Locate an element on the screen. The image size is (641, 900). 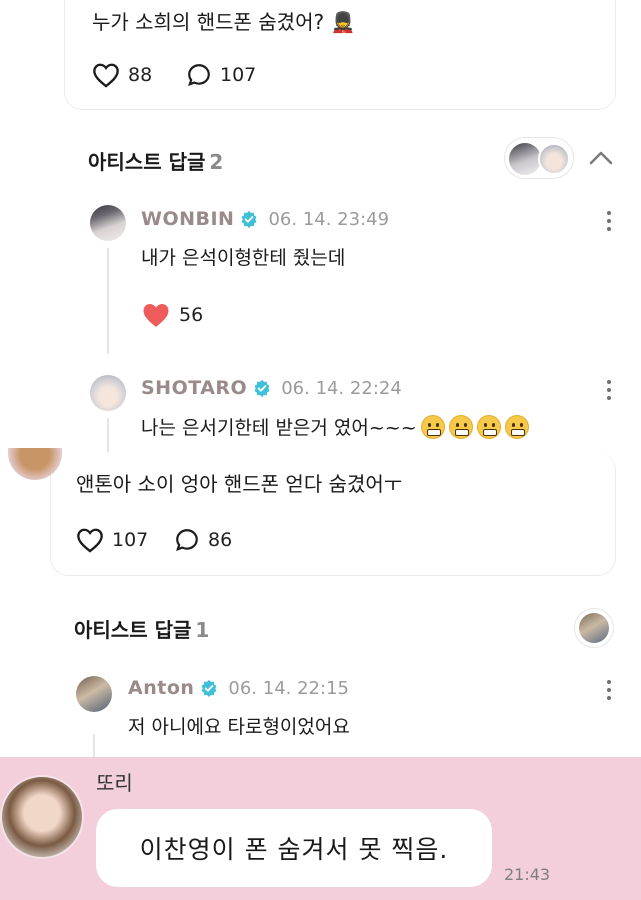
reply-text: 내가 은석이형한테 줬는데 is located at coordinates (243, 258).